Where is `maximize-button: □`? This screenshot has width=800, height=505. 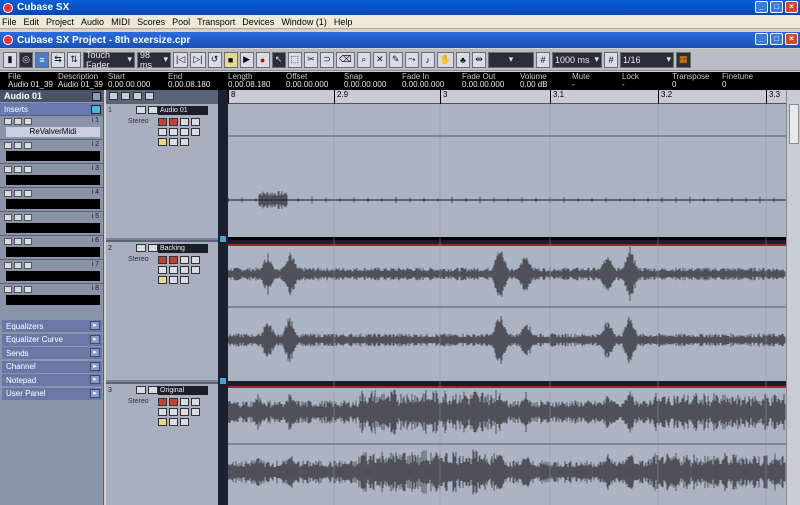 maximize-button: □ is located at coordinates (776, 7).